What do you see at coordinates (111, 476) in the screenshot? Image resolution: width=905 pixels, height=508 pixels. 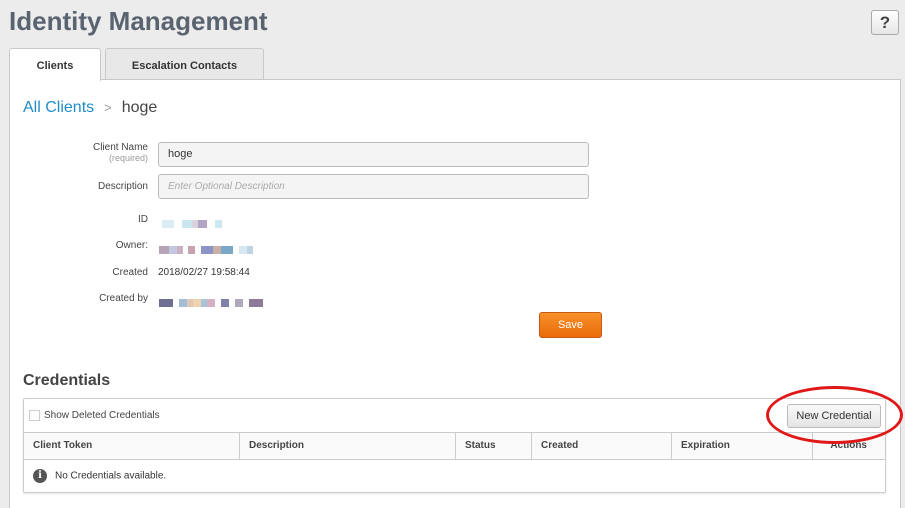 I see `empty-message: No Credentials available.` at bounding box center [111, 476].